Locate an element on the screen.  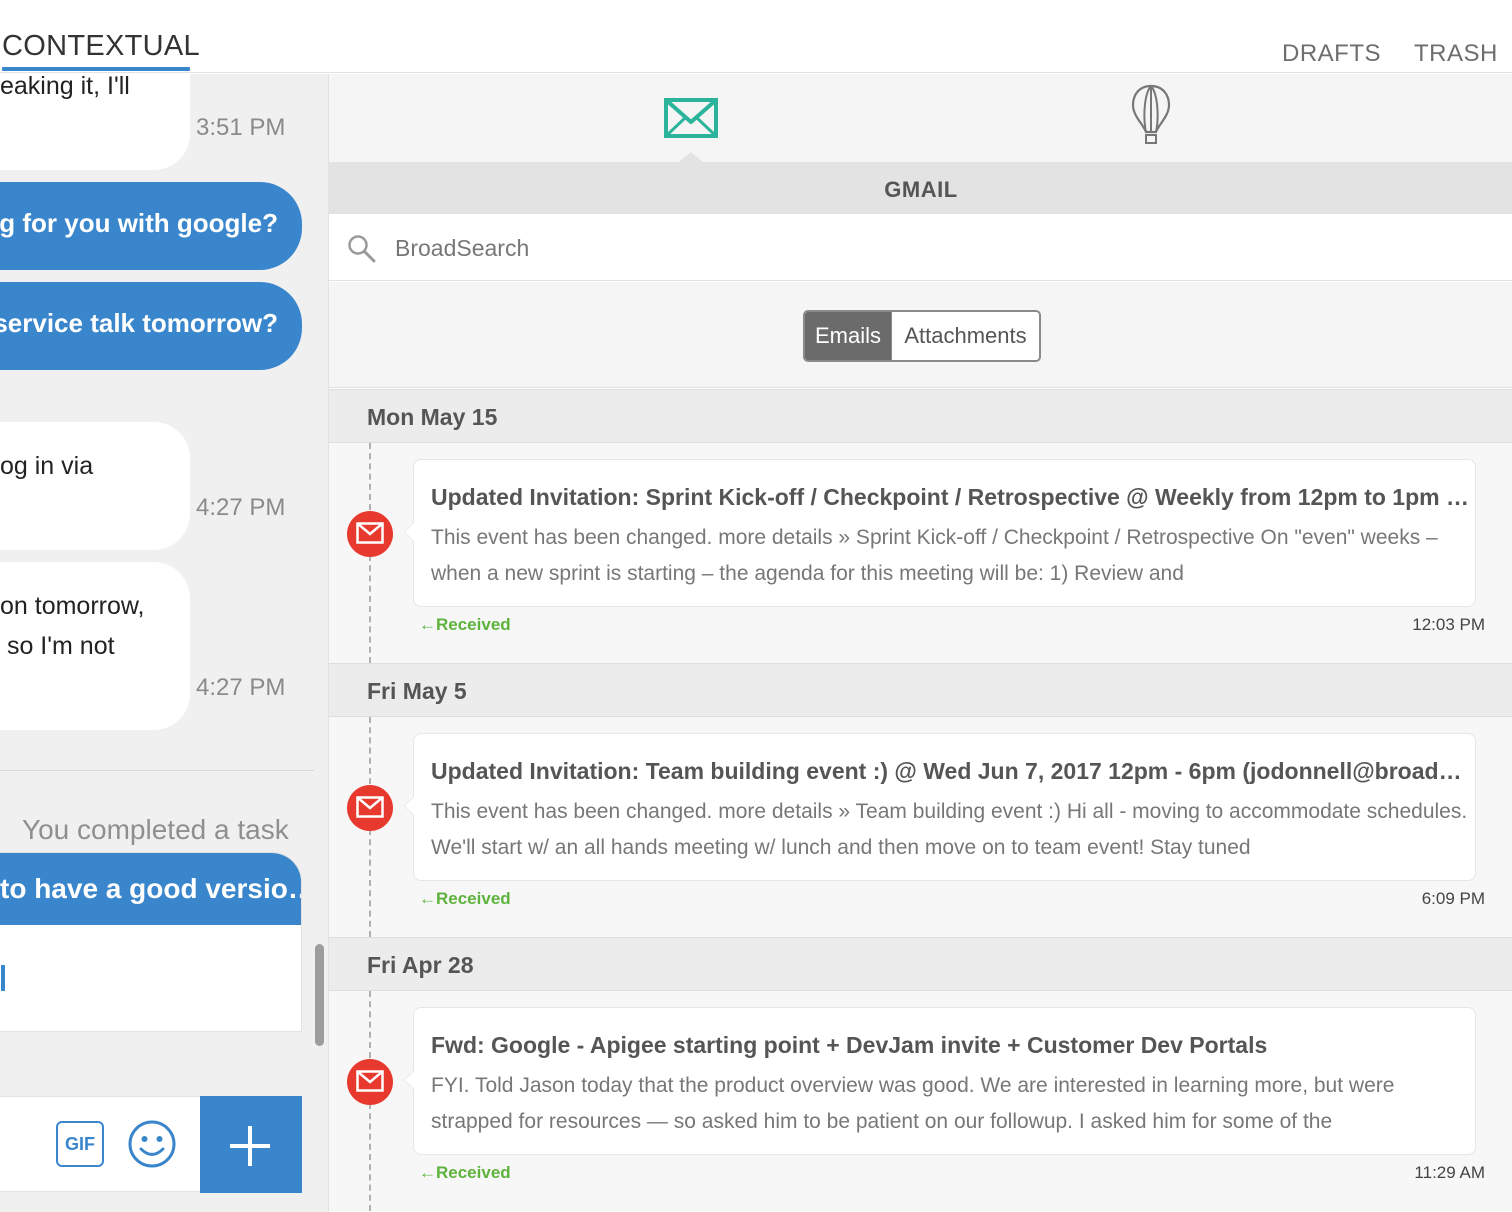
plus-icon is located at coordinates (250, 1146).